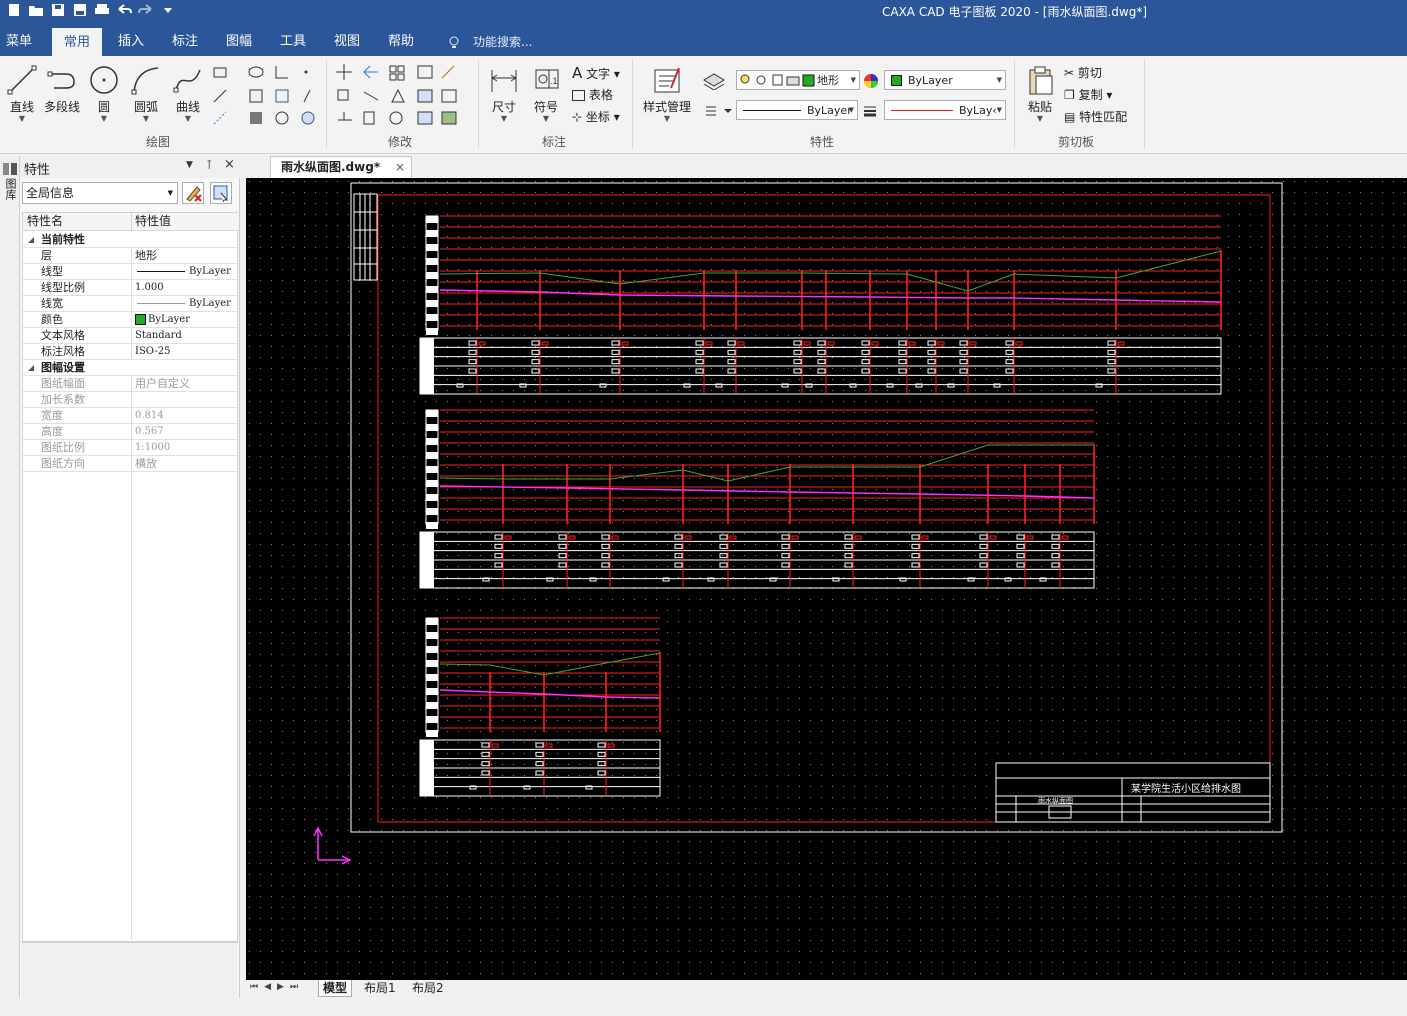 The width and height of the screenshot is (1407, 1016). What do you see at coordinates (209, 165) in the screenshot?
I see `pin-icon: ⊺` at bounding box center [209, 165].